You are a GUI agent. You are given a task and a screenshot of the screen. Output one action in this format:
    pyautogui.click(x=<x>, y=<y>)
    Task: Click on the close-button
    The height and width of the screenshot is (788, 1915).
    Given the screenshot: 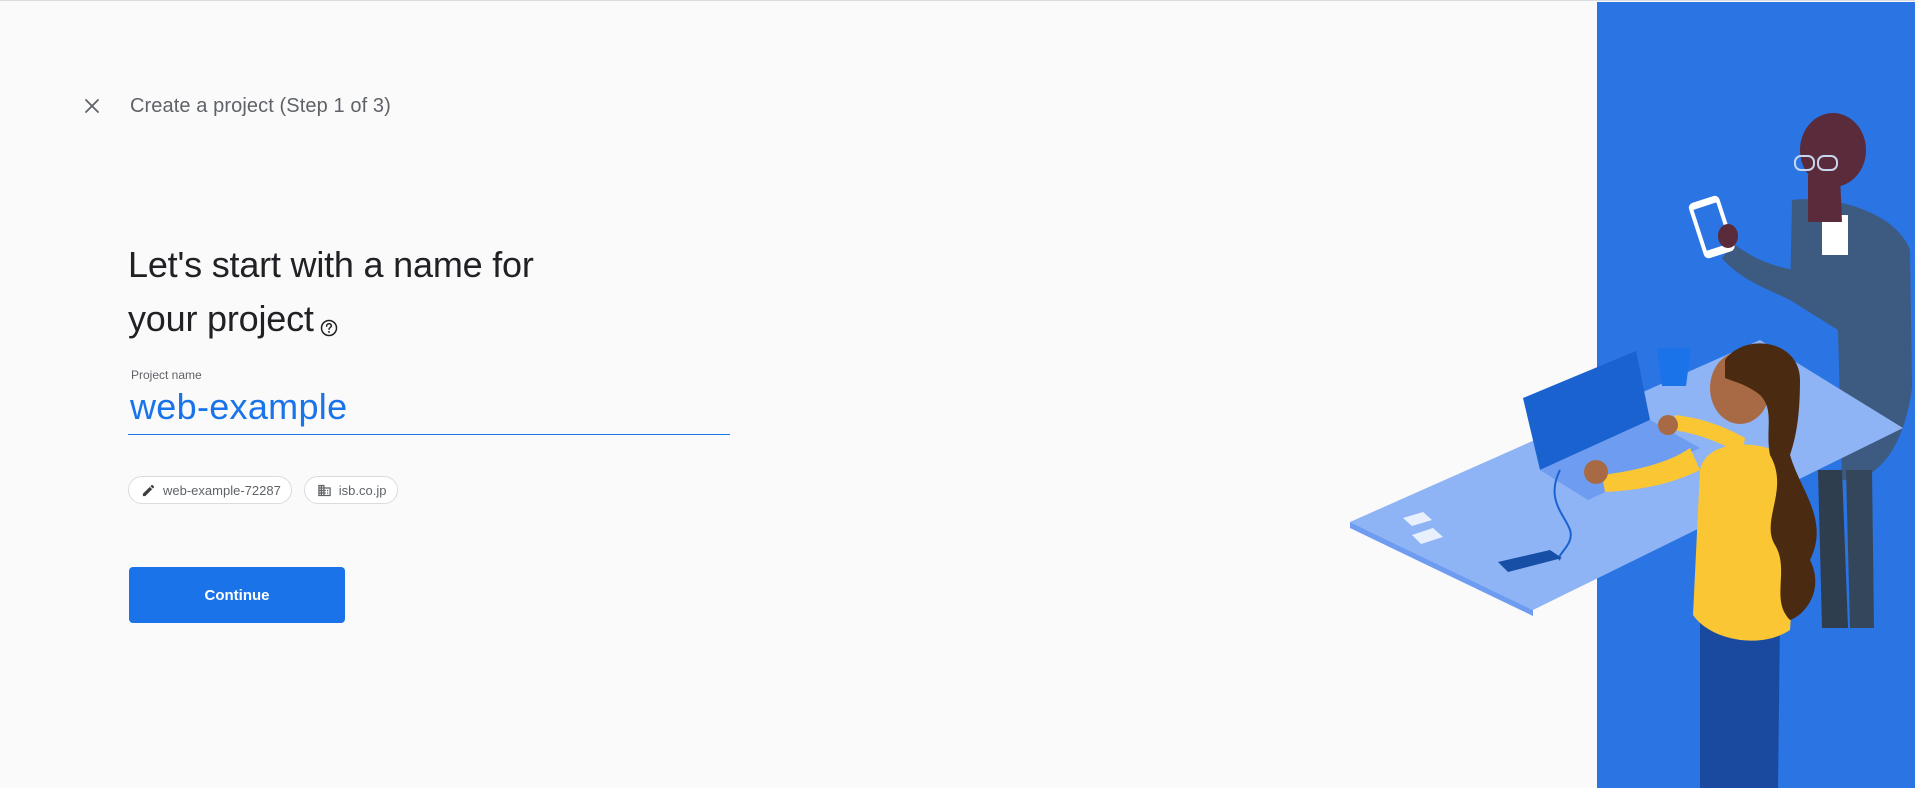 What is the action you would take?
    pyautogui.click(x=92, y=106)
    